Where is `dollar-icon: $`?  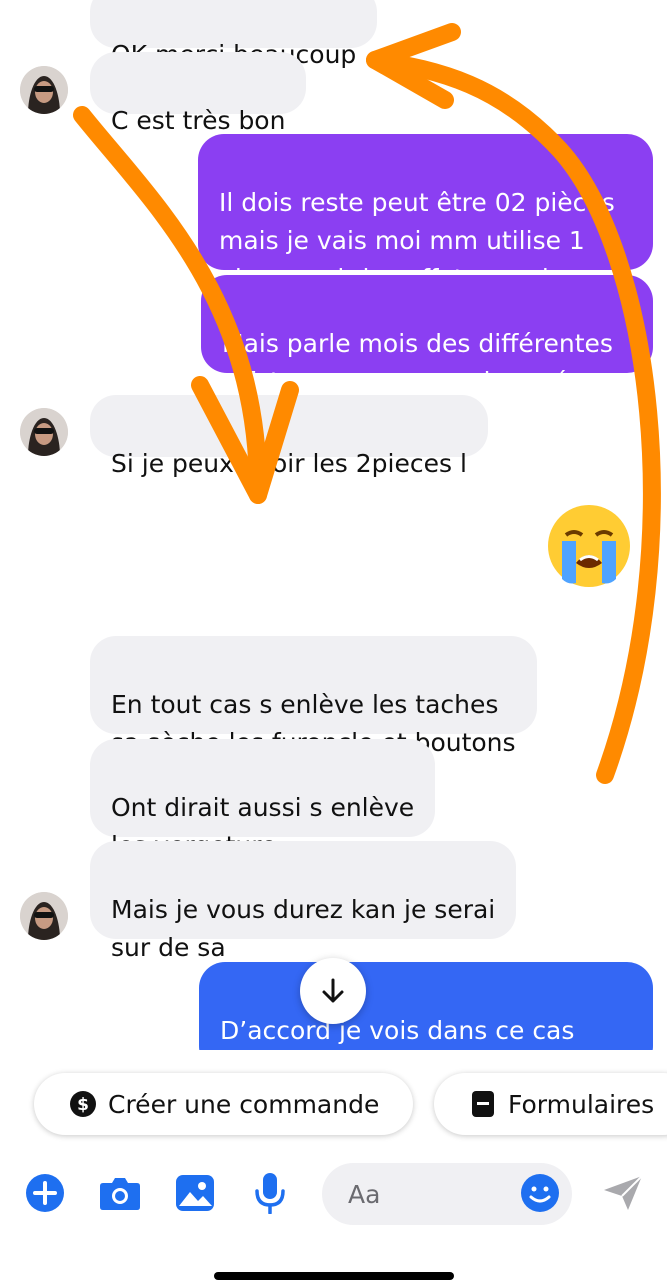
dollar-icon: $ is located at coordinates (83, 1104).